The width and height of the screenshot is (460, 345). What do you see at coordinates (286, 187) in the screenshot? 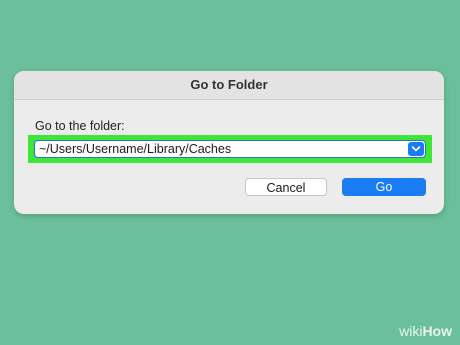
I see `cancel-button: Cancel` at bounding box center [286, 187].